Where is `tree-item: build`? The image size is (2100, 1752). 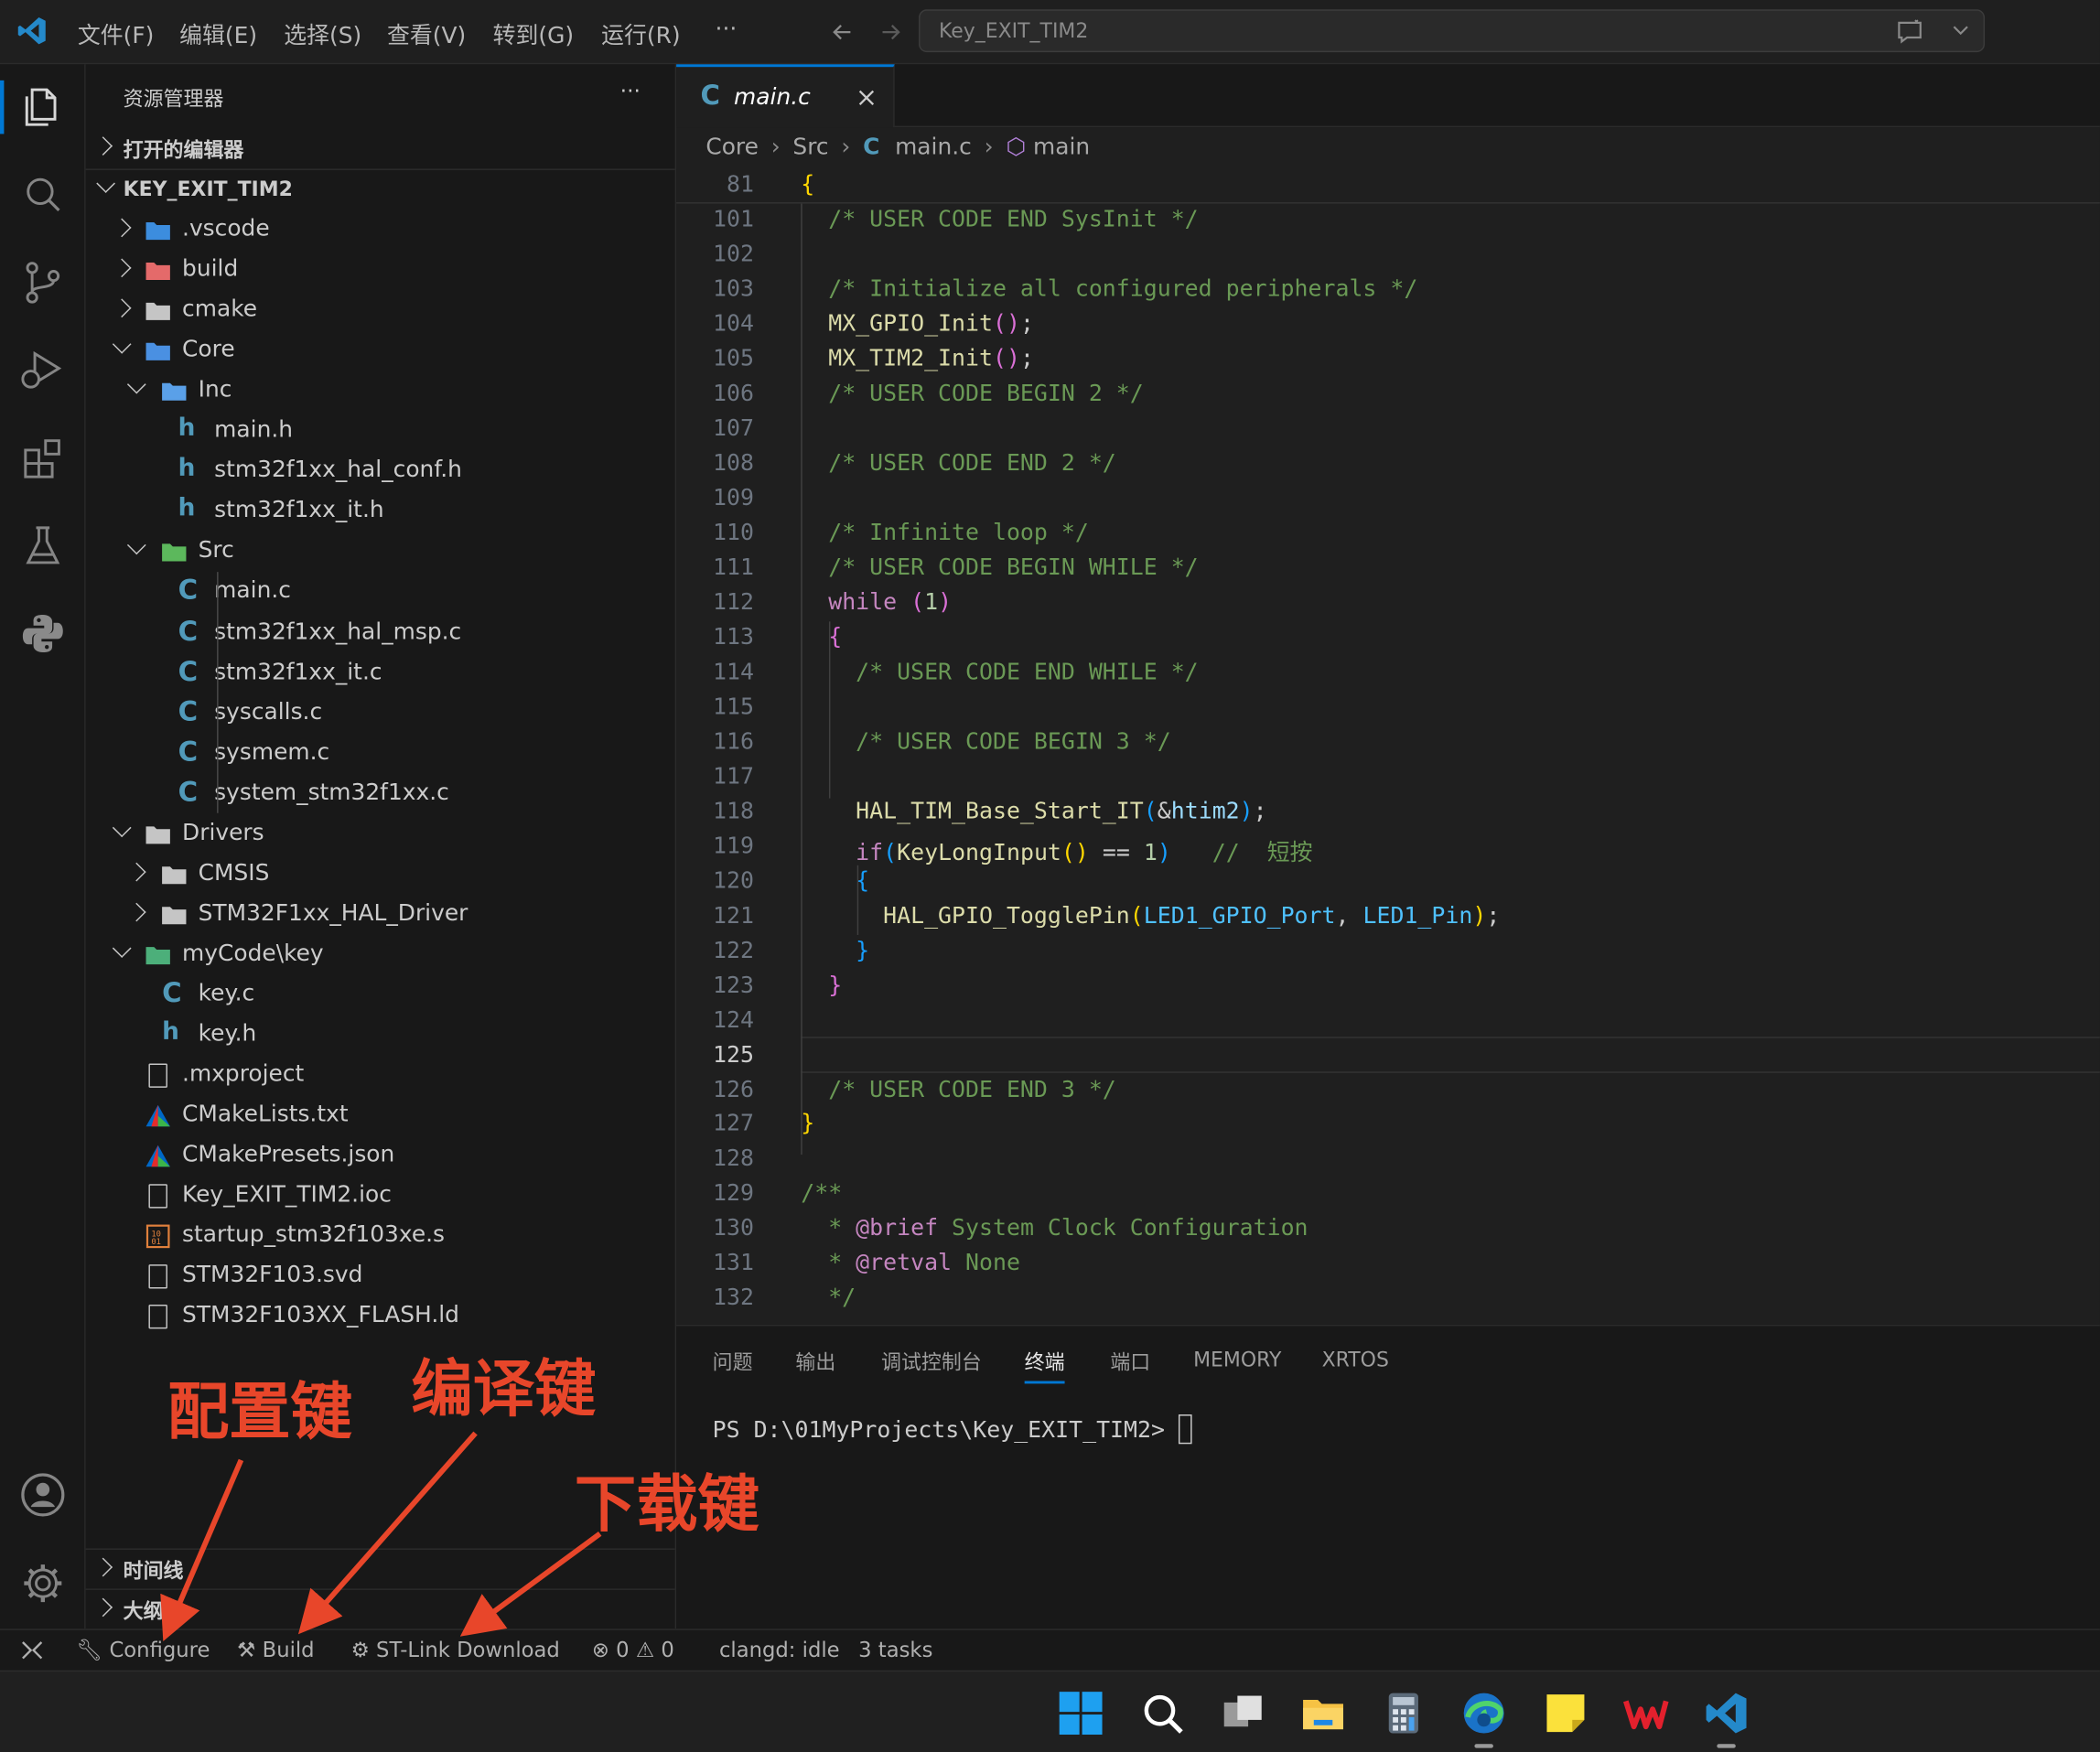
tree-item: build is located at coordinates (380, 271).